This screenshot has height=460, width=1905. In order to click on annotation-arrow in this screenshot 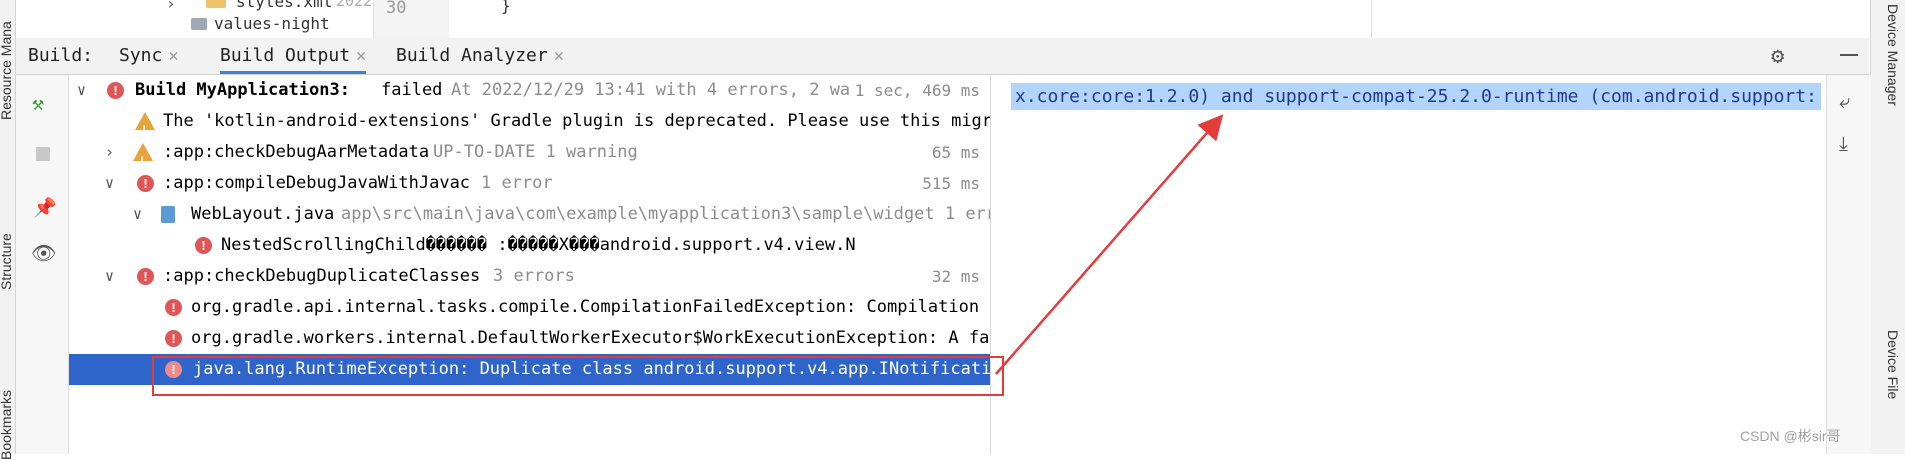, I will do `click(1109, 244)`.